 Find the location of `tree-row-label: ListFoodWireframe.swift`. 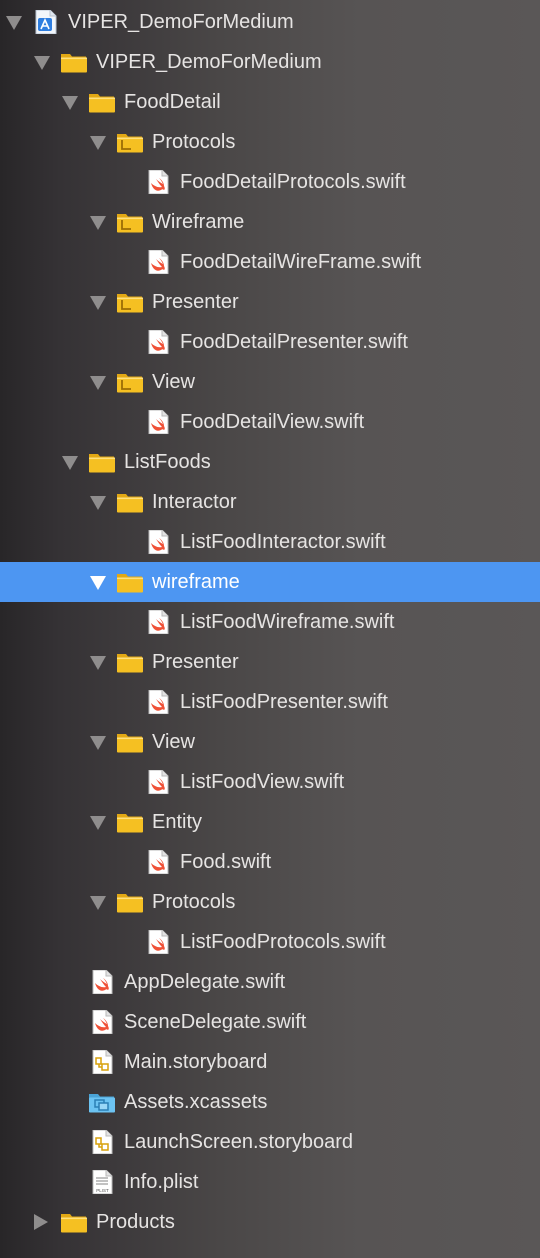

tree-row-label: ListFoodWireframe.swift is located at coordinates (287, 622).